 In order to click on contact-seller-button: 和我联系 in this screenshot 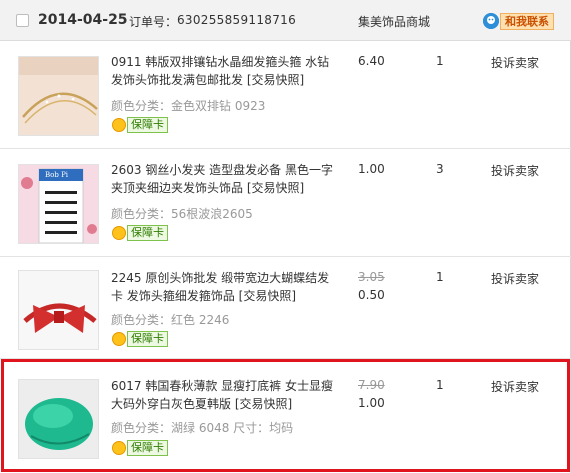, I will do `click(518, 21)`.